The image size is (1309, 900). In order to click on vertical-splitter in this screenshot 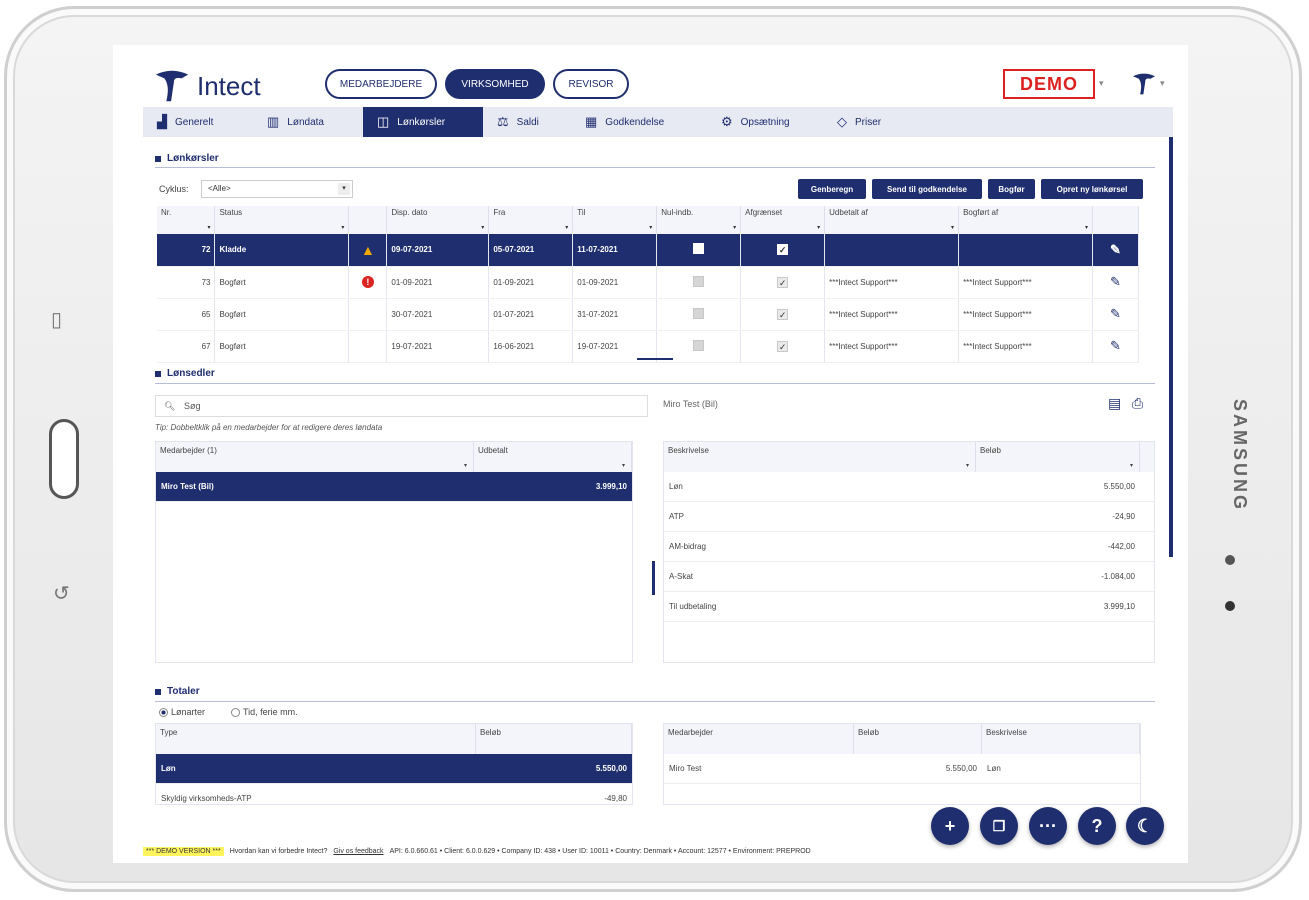, I will do `click(653, 578)`.